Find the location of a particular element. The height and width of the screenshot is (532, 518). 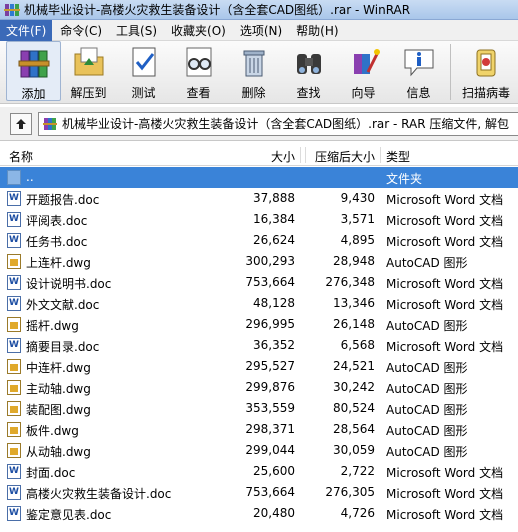

file-size: 48,128 is located at coordinates (274, 303).